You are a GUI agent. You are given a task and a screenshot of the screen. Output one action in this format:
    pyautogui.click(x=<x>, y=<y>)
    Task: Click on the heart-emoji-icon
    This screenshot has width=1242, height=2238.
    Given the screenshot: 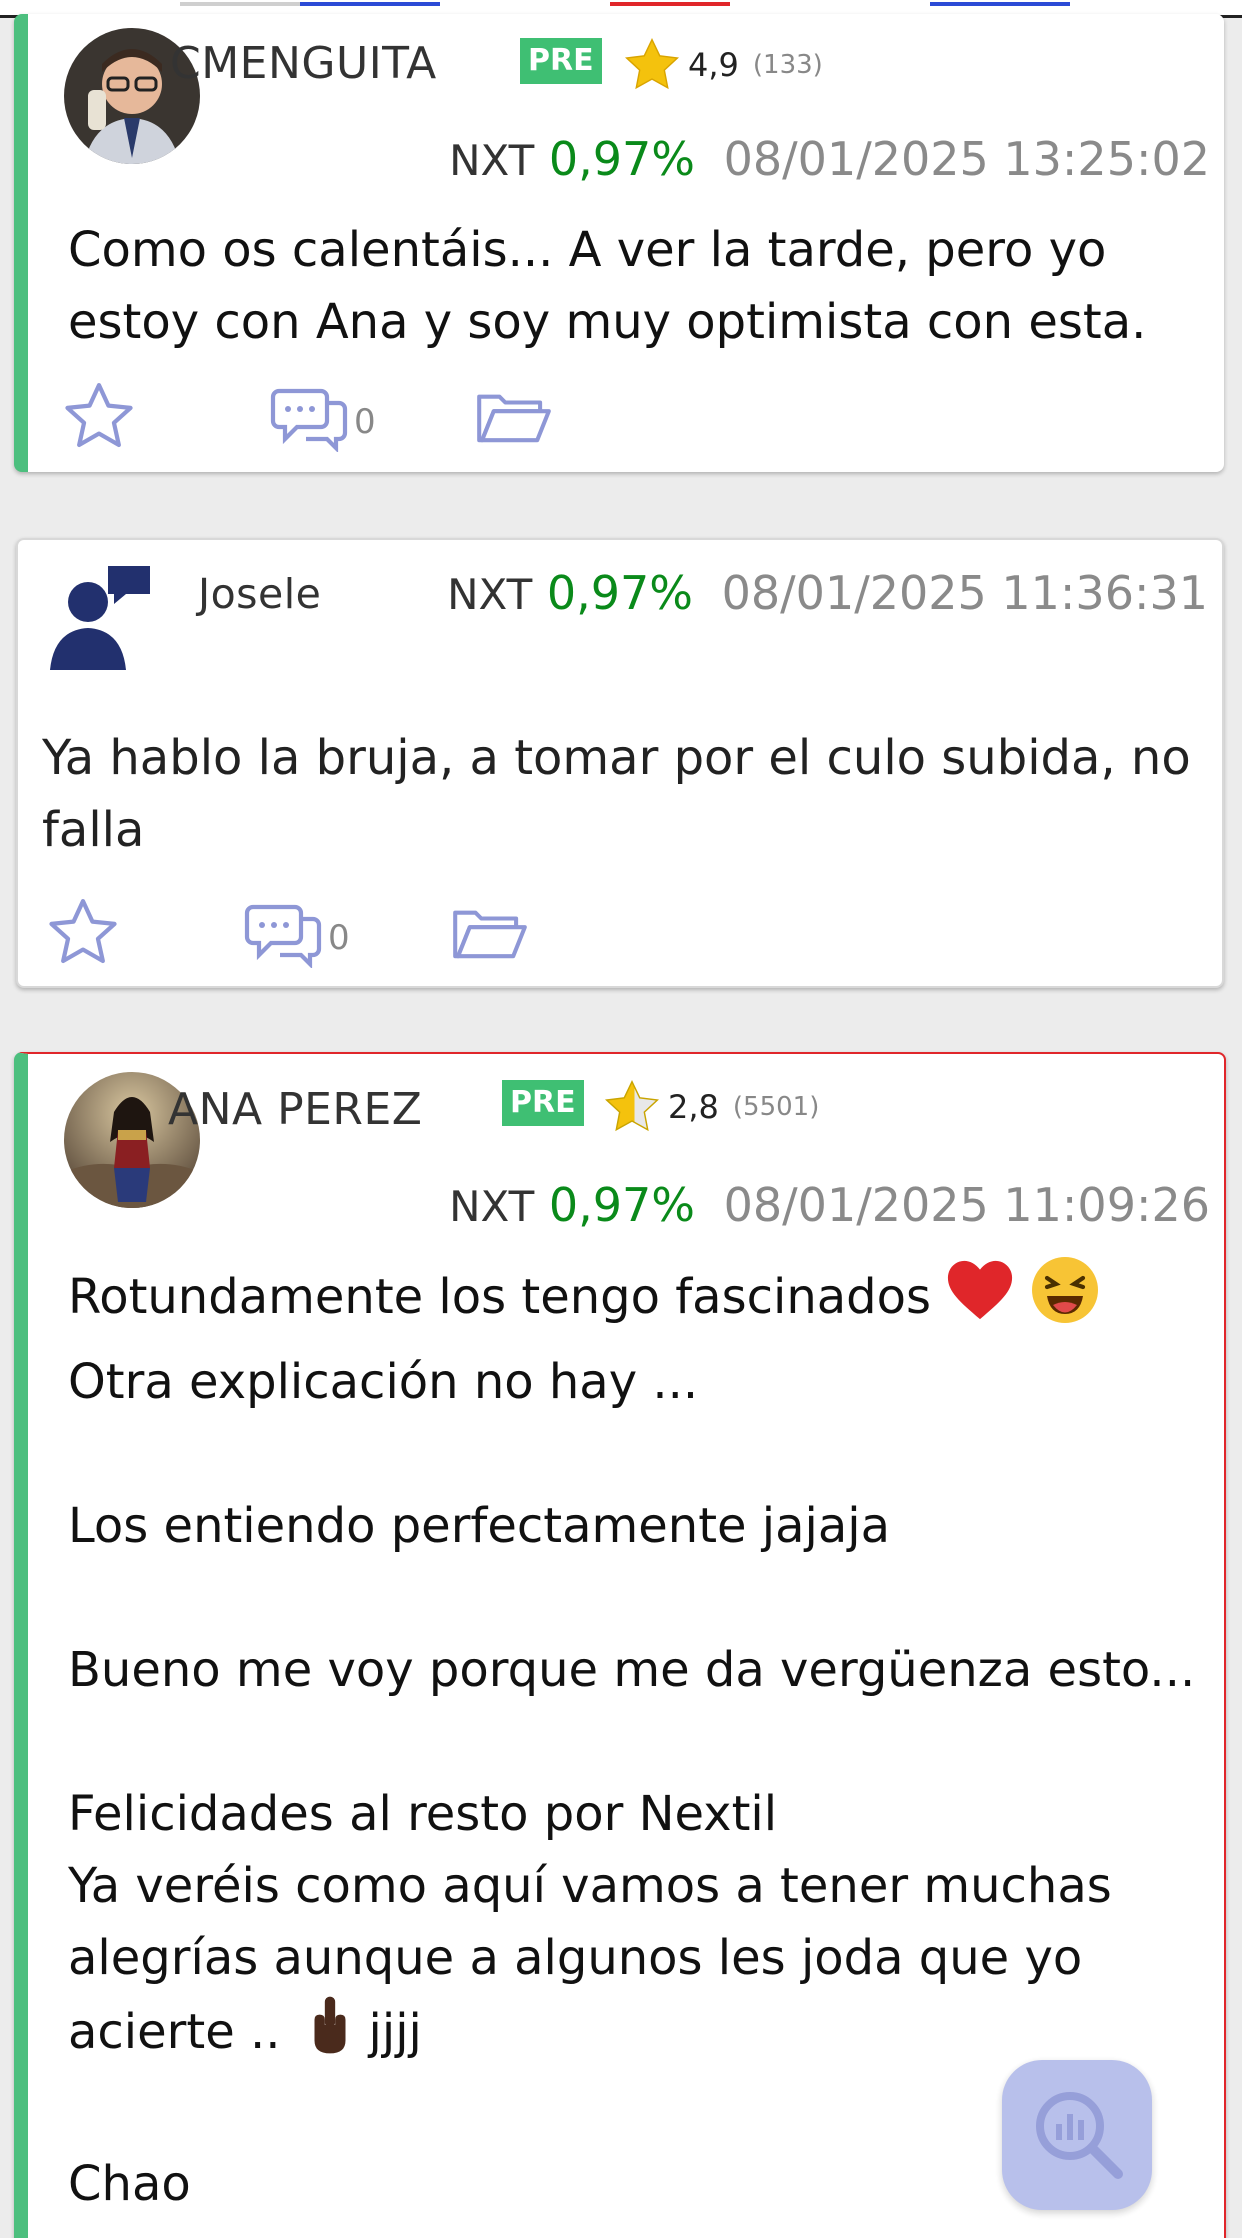 What is the action you would take?
    pyautogui.click(x=980, y=1300)
    